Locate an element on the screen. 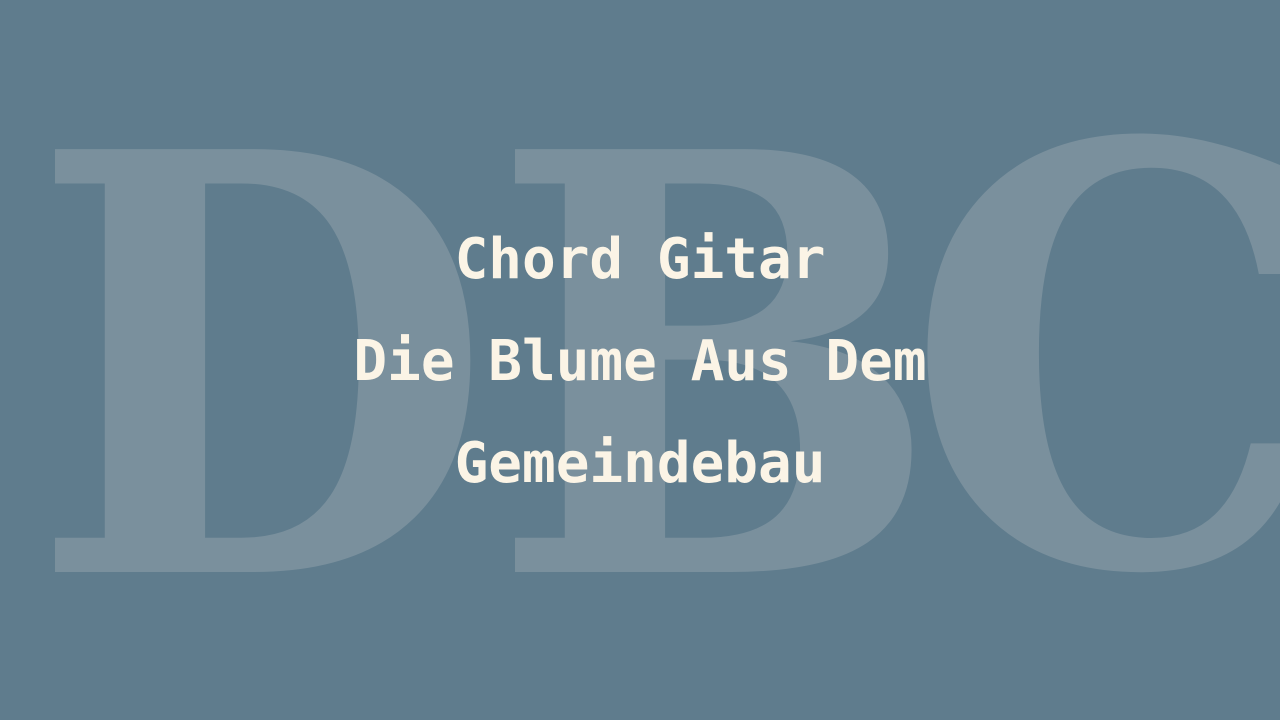 The image size is (1280, 720). title-line-1: Chord Gitar is located at coordinates (640, 259).